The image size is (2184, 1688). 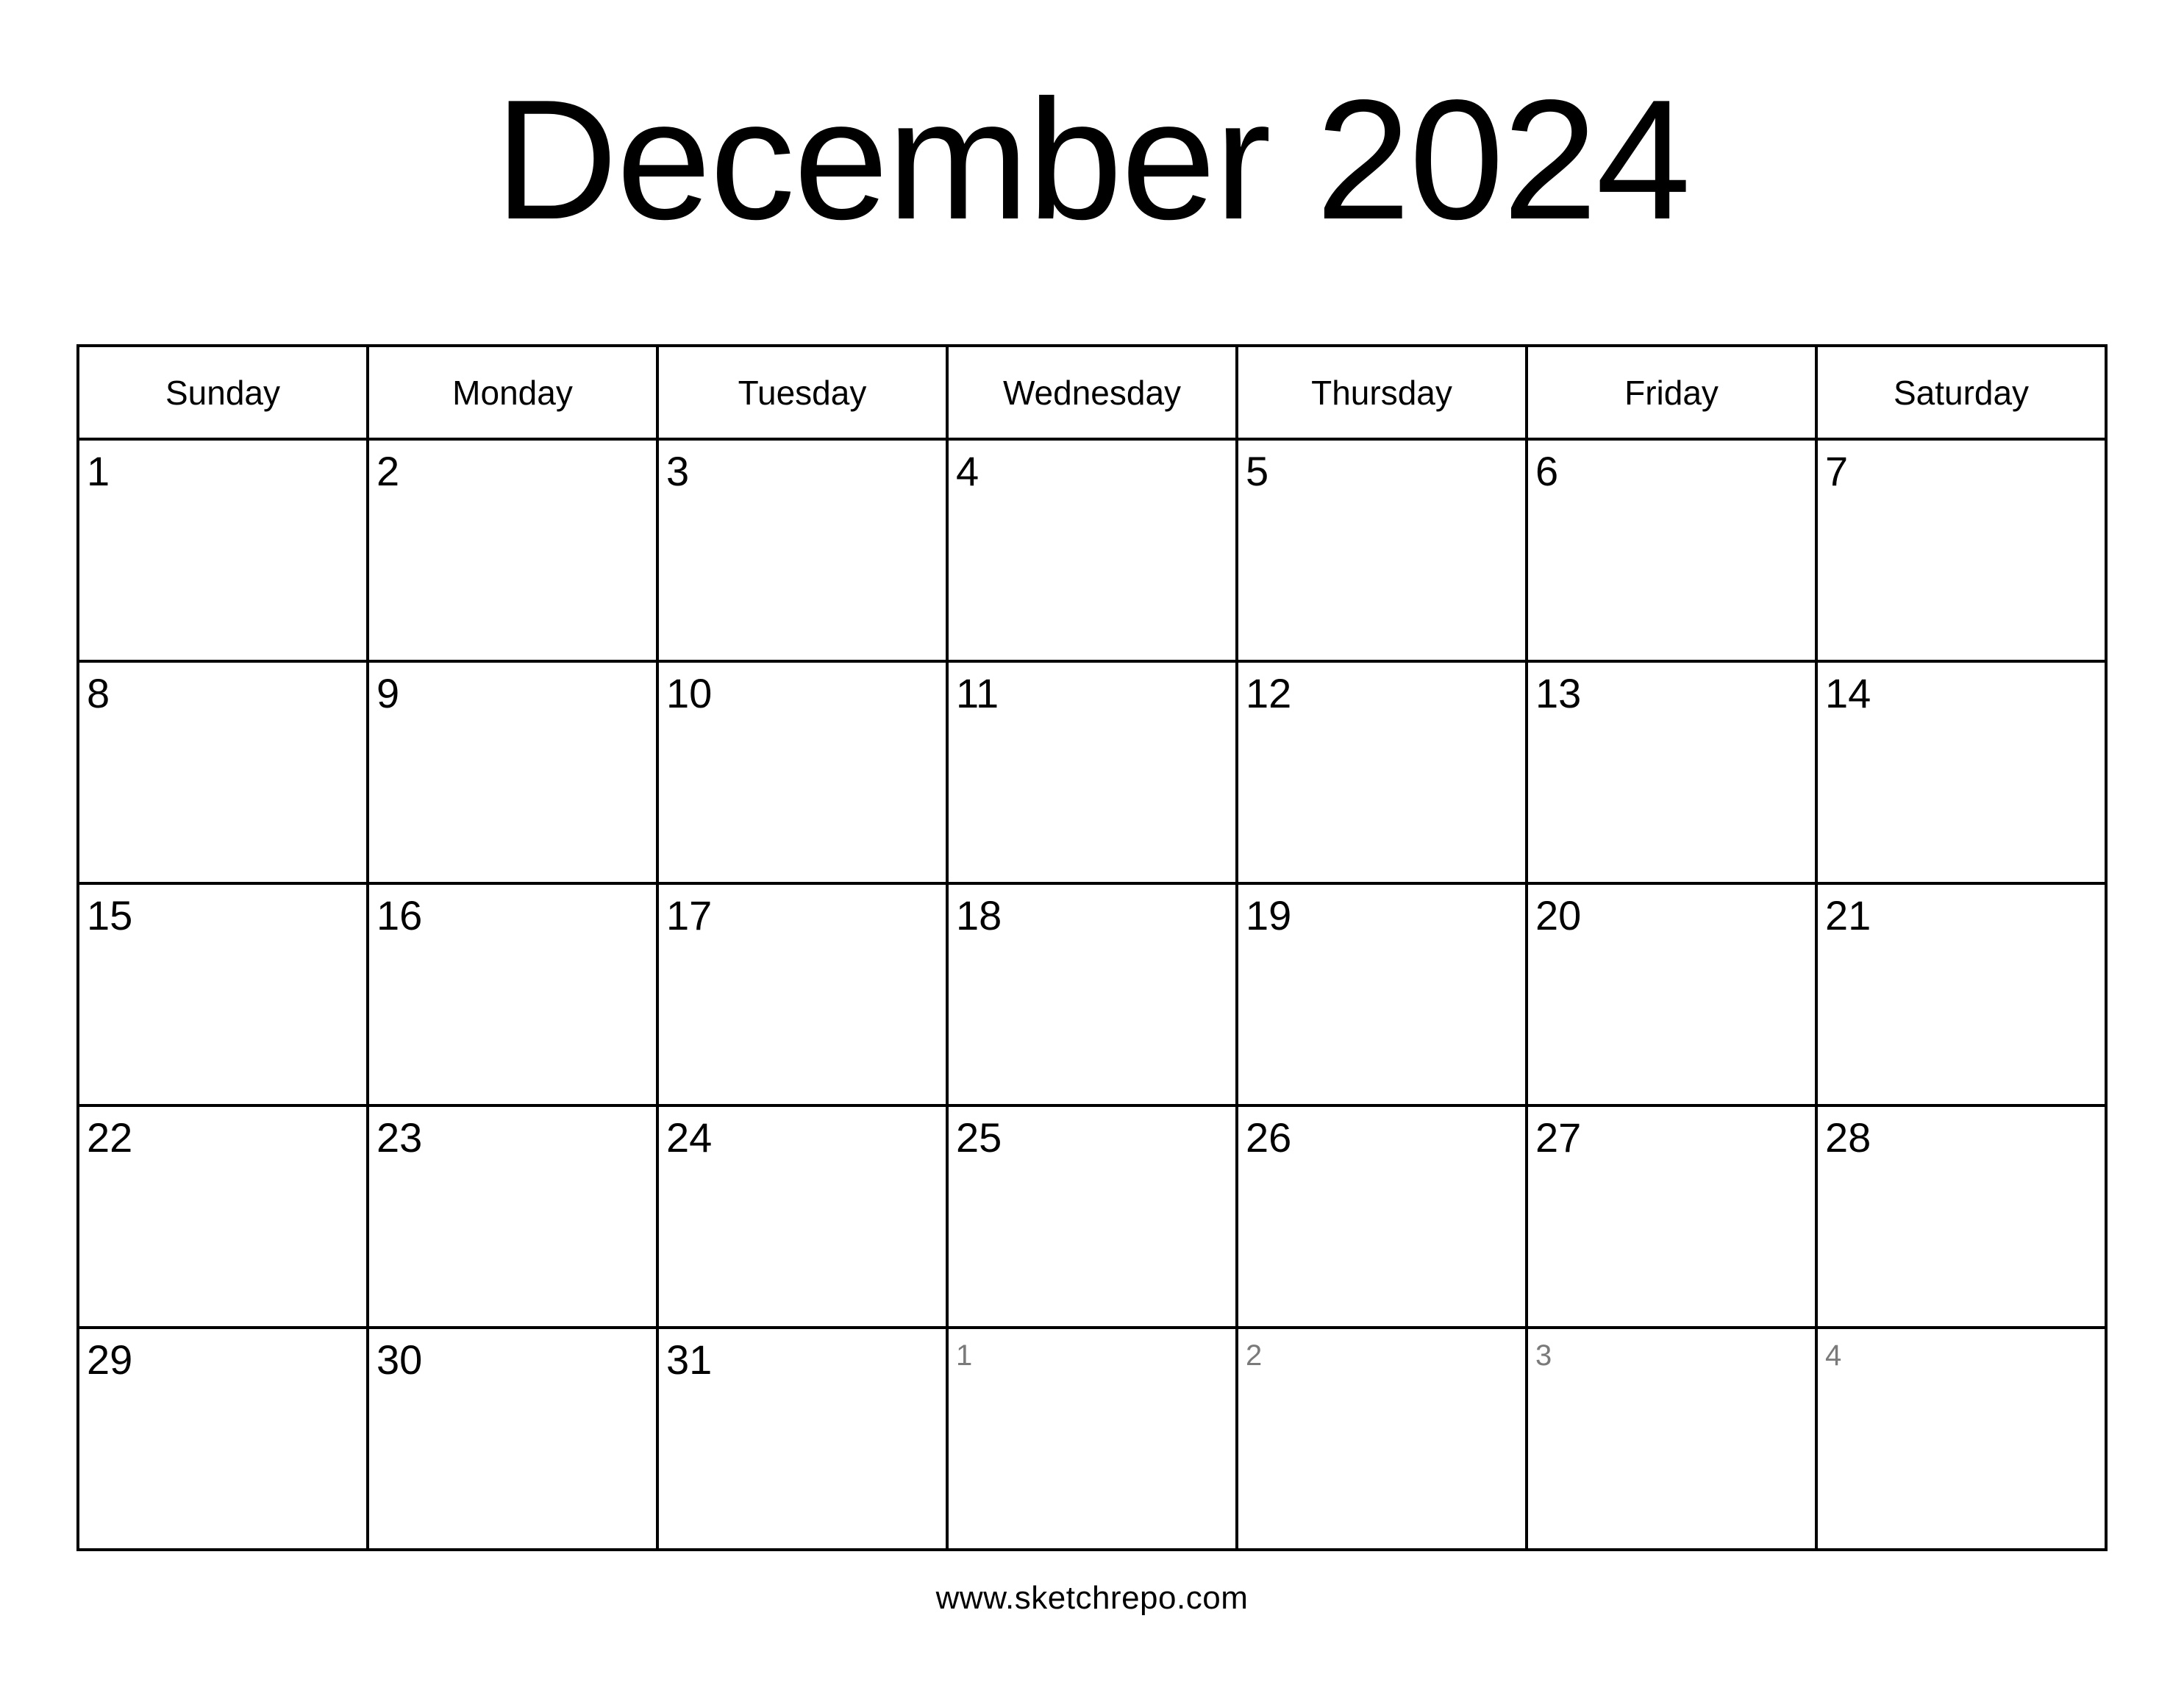 I want to click on day-cell: 13, so click(x=1671, y=772).